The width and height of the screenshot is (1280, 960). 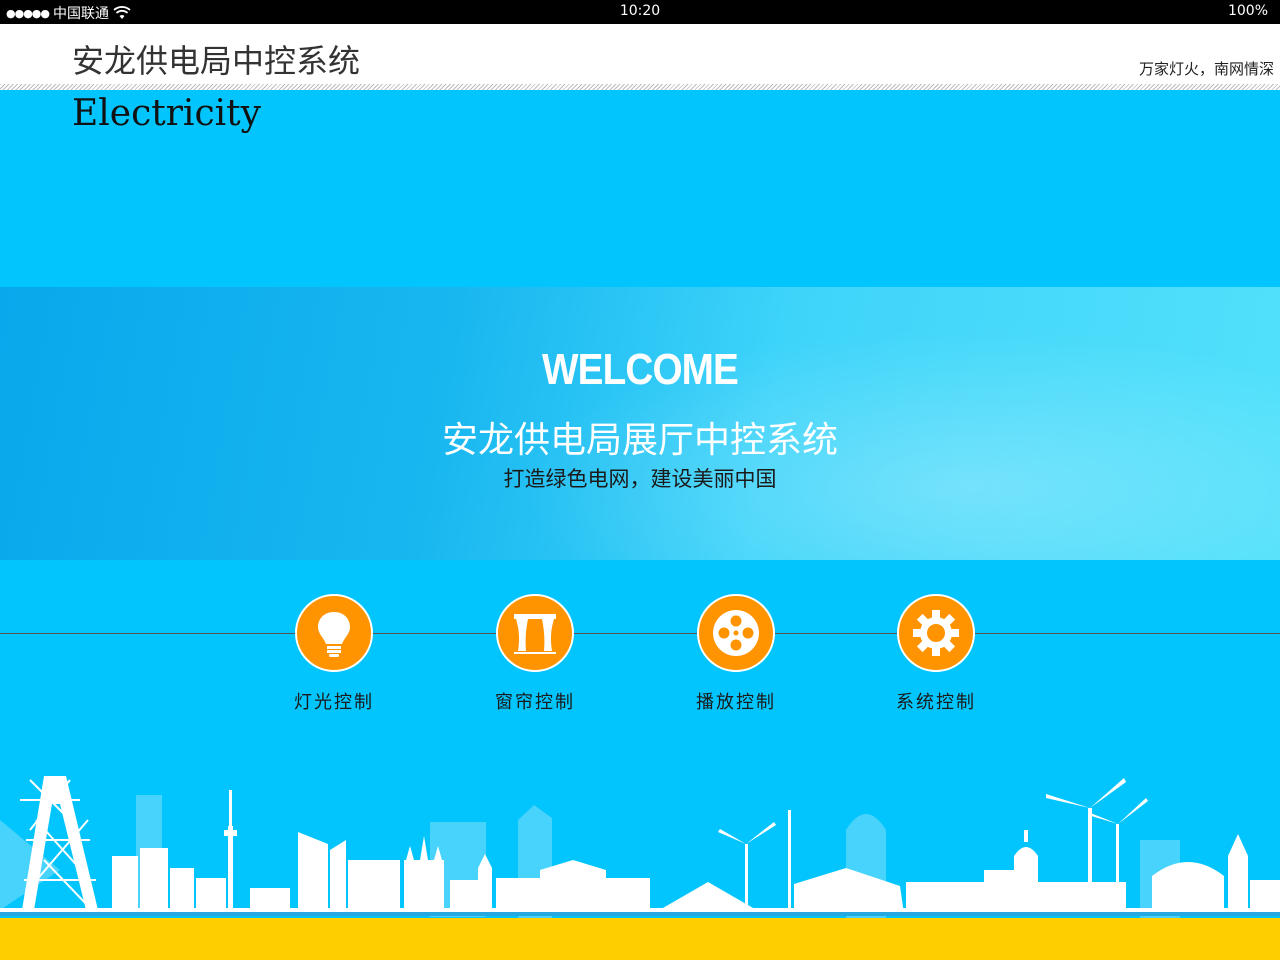 I want to click on curtain-control-circle, so click(x=535, y=633).